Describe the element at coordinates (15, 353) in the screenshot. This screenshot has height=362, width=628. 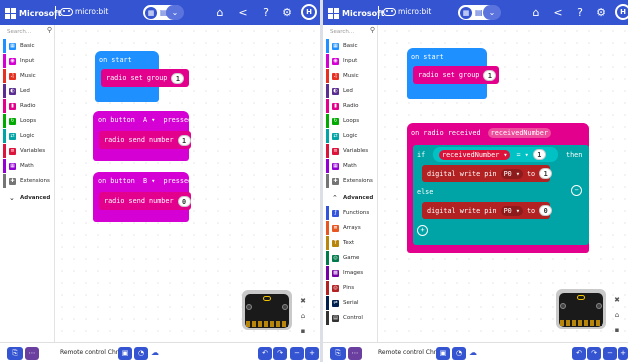
I see `download-icon: ⎘` at that location.